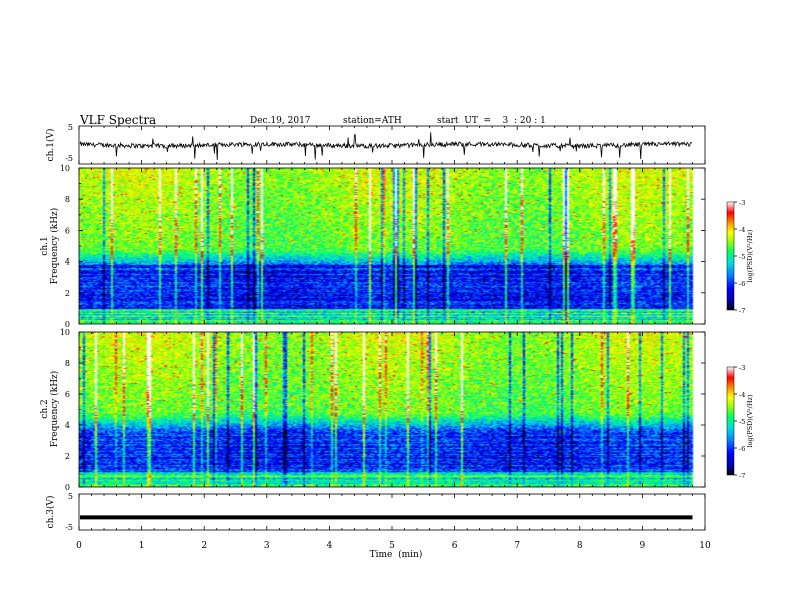  Describe the element at coordinates (386, 146) in the screenshot. I see `ch1-waveform-line` at that location.